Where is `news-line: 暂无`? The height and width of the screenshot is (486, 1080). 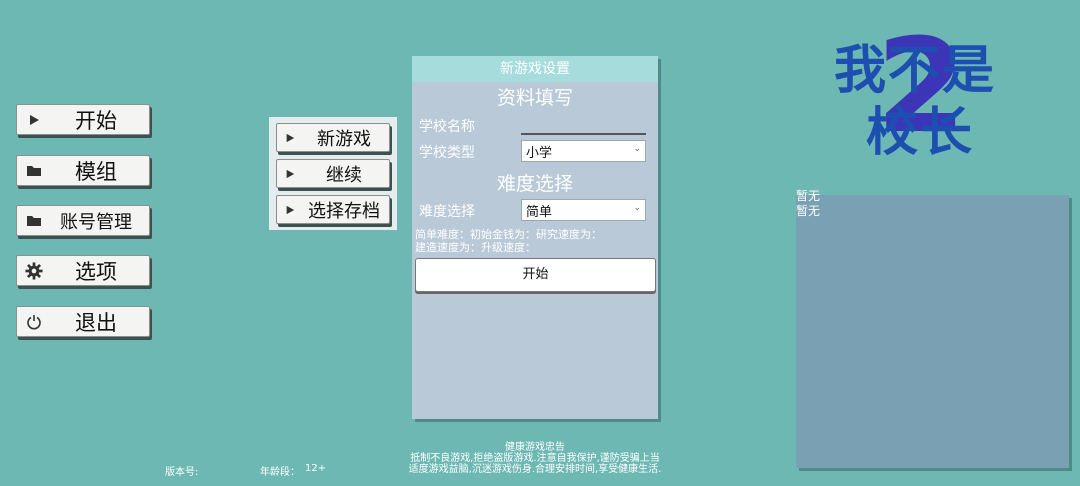
news-line: 暂无 is located at coordinates (808, 211).